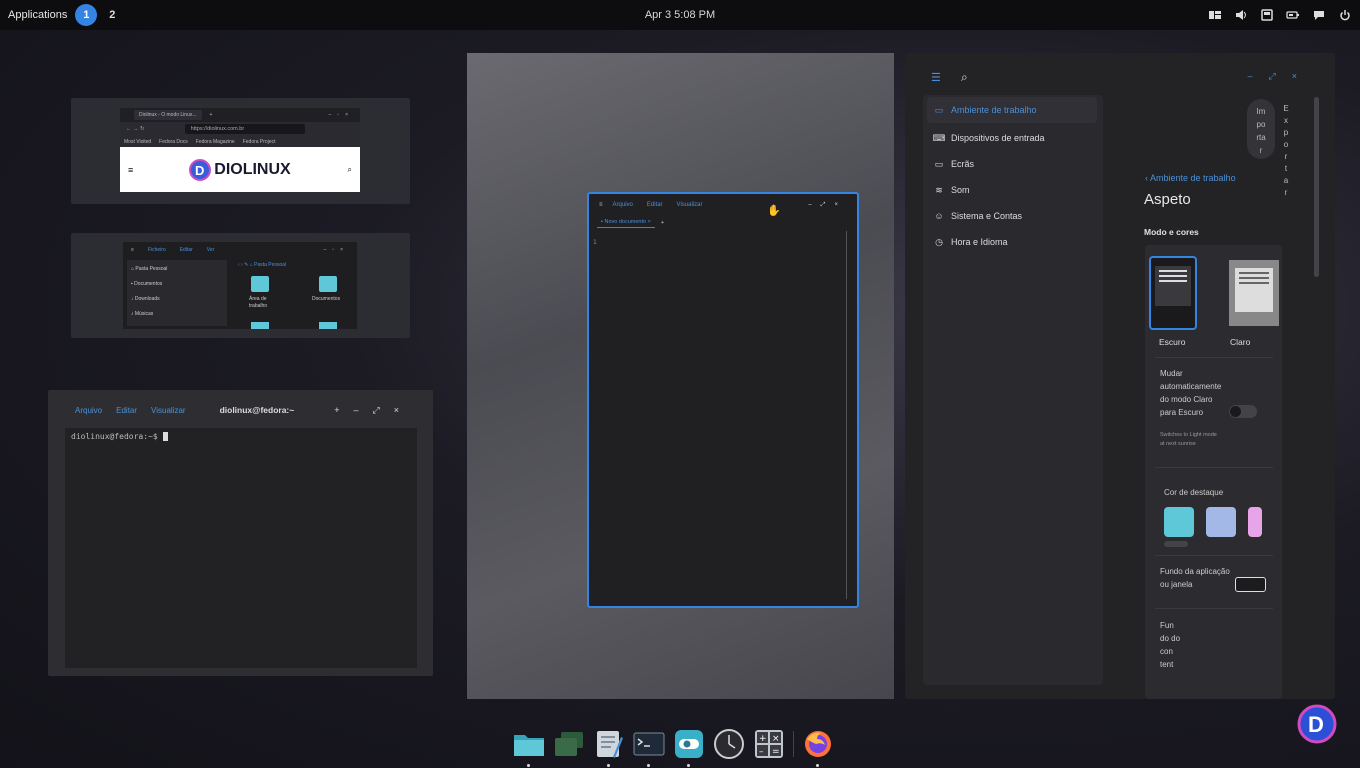 The image size is (1360, 768). What do you see at coordinates (529, 747) in the screenshot?
I see `files-icon` at bounding box center [529, 747].